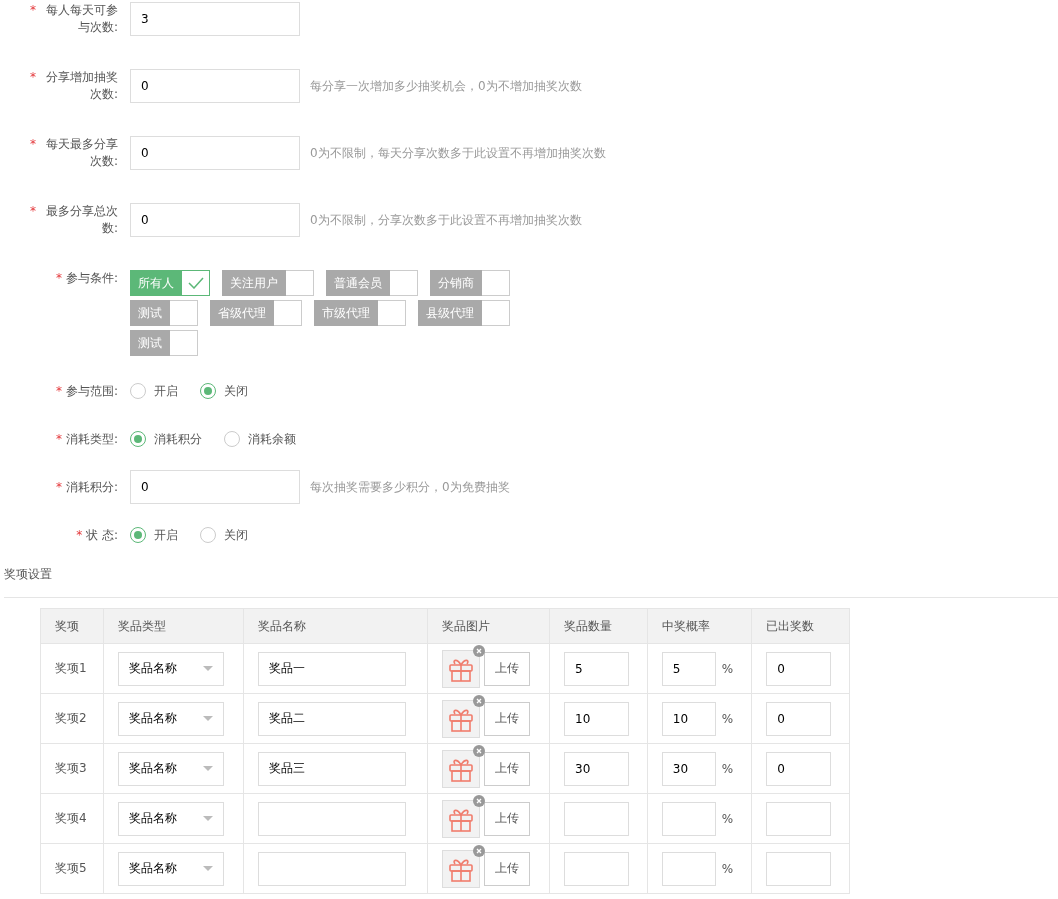  I want to click on table-cell: 奖项2, so click(72, 718).